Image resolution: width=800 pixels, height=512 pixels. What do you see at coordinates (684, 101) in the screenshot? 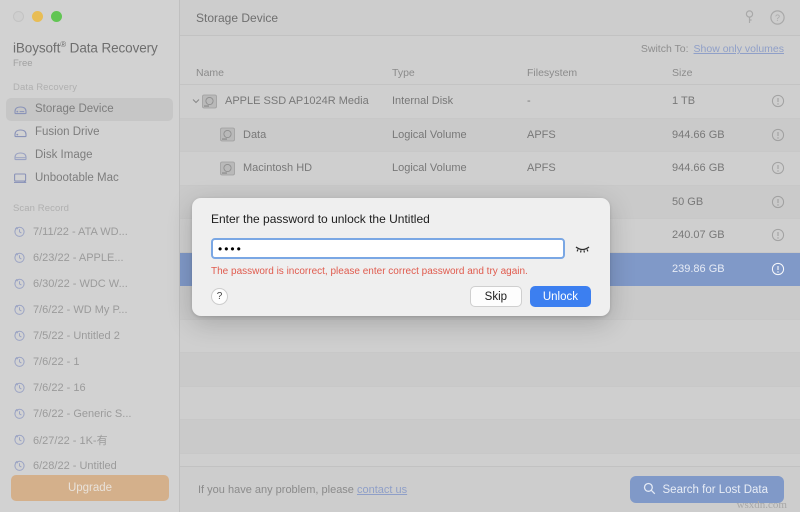
I see `row-size: 1 TB` at bounding box center [684, 101].